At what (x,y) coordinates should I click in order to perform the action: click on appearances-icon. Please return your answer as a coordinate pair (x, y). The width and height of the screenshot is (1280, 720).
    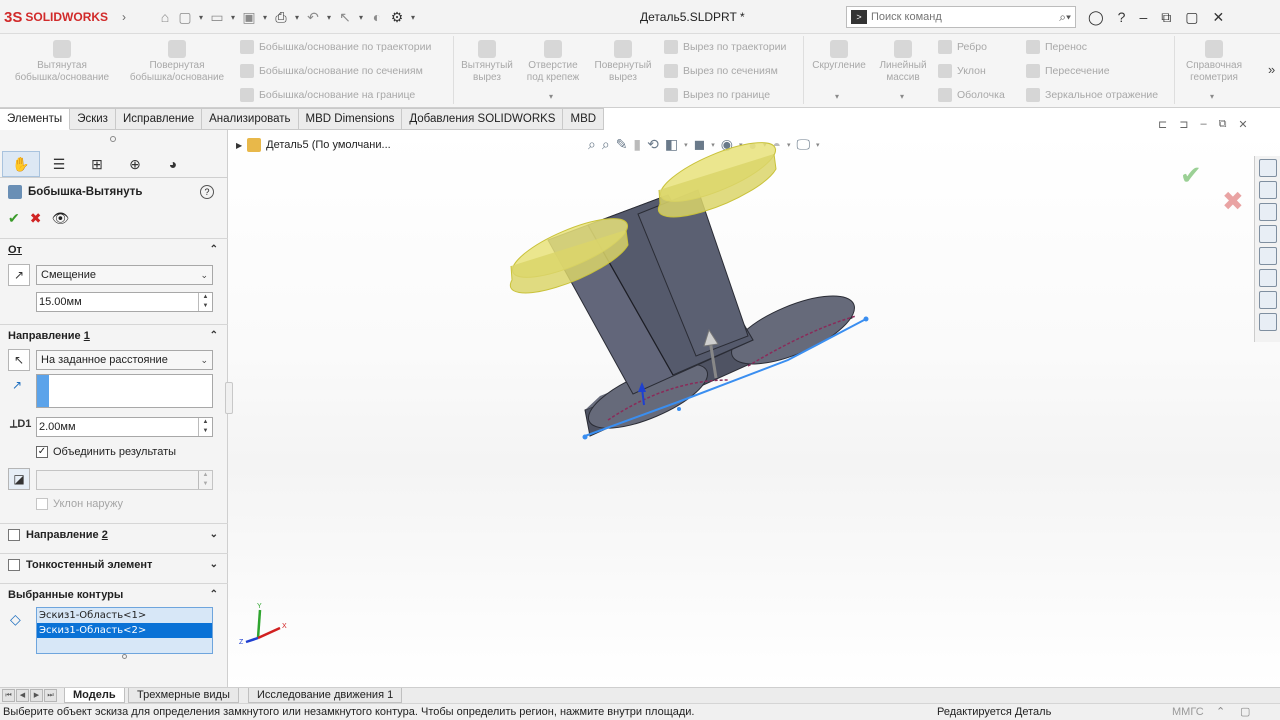
    Looking at the image, I should click on (1267, 256).